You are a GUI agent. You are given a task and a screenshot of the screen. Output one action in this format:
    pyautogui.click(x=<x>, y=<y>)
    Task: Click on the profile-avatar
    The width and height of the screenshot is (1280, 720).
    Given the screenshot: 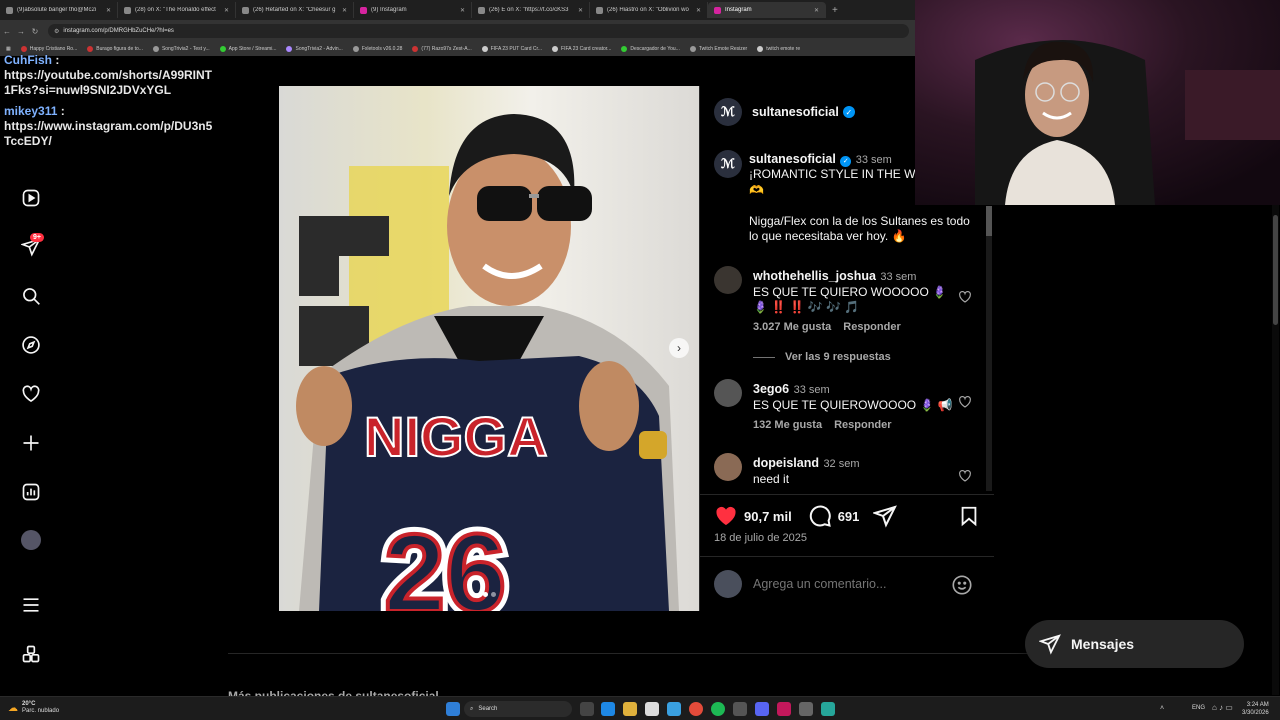 What is the action you would take?
    pyautogui.click(x=31, y=540)
    